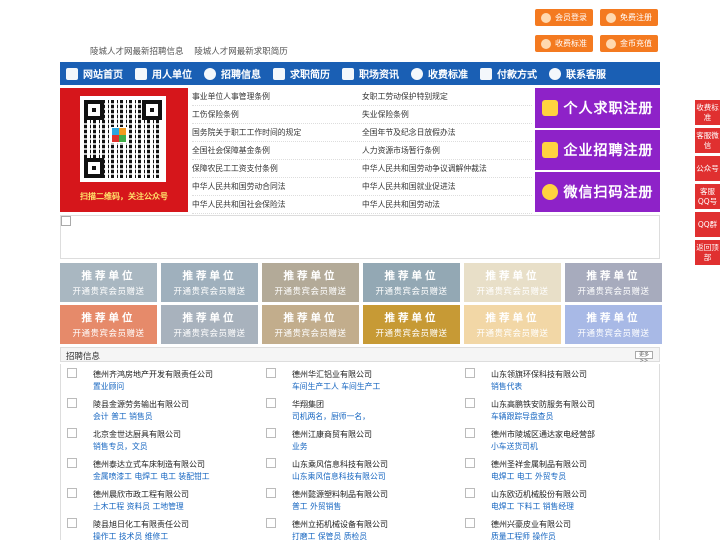 The image size is (720, 540). Describe the element at coordinates (531, 524) in the screenshot. I see `company-name: 德州兴豪皮业有限公司` at that location.